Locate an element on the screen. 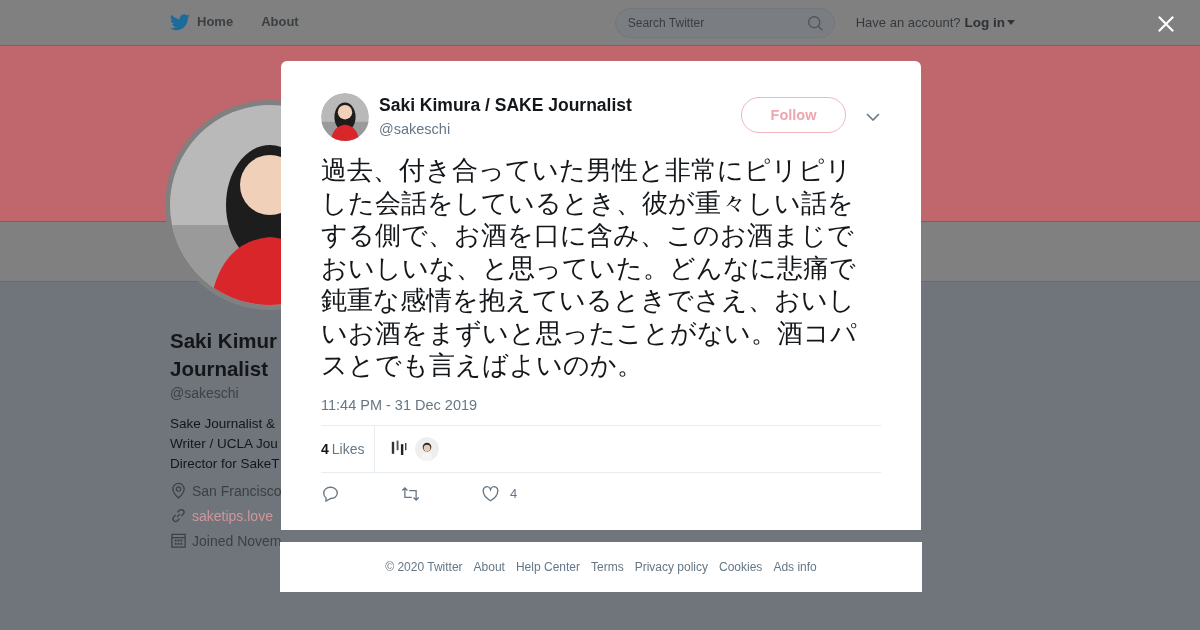  search-field: Search Twitter is located at coordinates (724, 22).